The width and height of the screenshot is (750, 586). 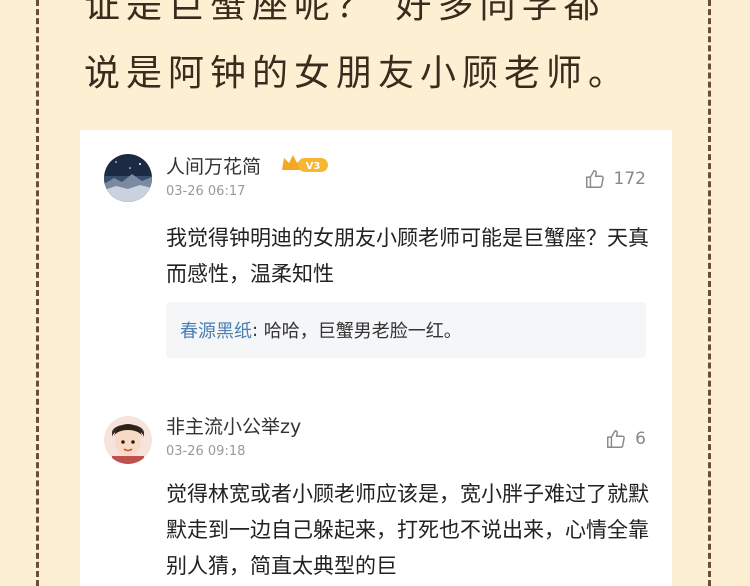 What do you see at coordinates (206, 191) in the screenshot?
I see `timestamp: 03-26 06:17` at bounding box center [206, 191].